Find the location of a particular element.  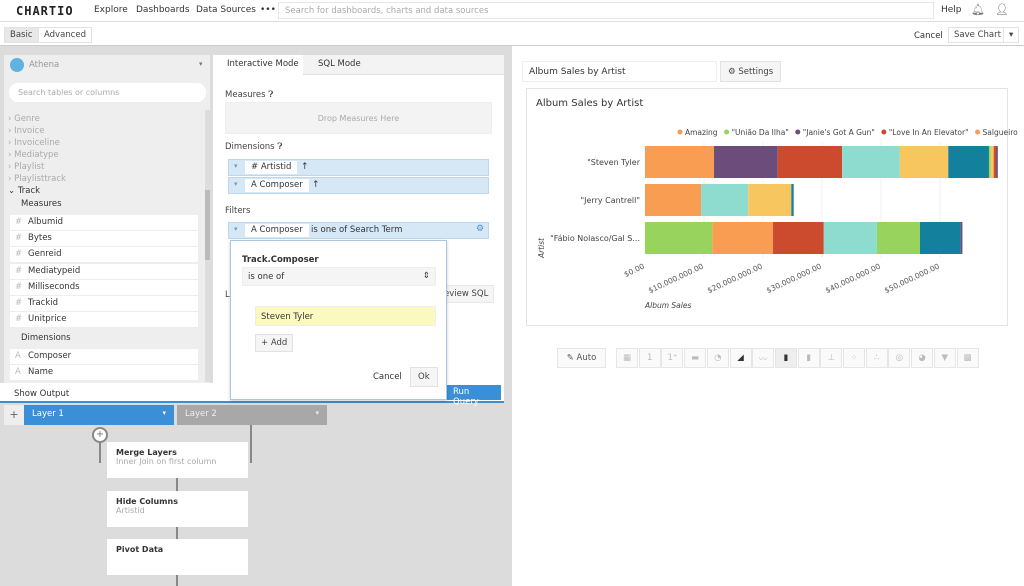

x-tick-label: $20,000,000.00 is located at coordinates (735, 278).